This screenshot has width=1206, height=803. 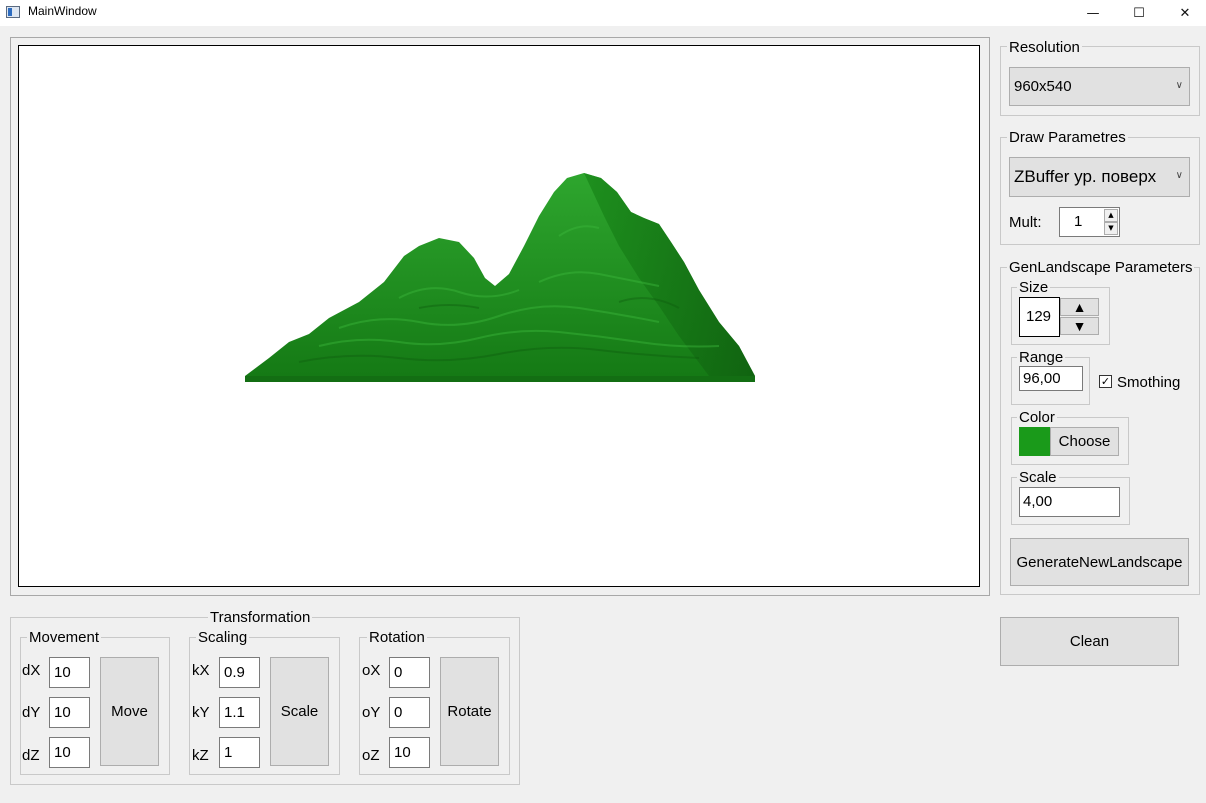 I want to click on ky-input: 1.1, so click(x=239, y=712).